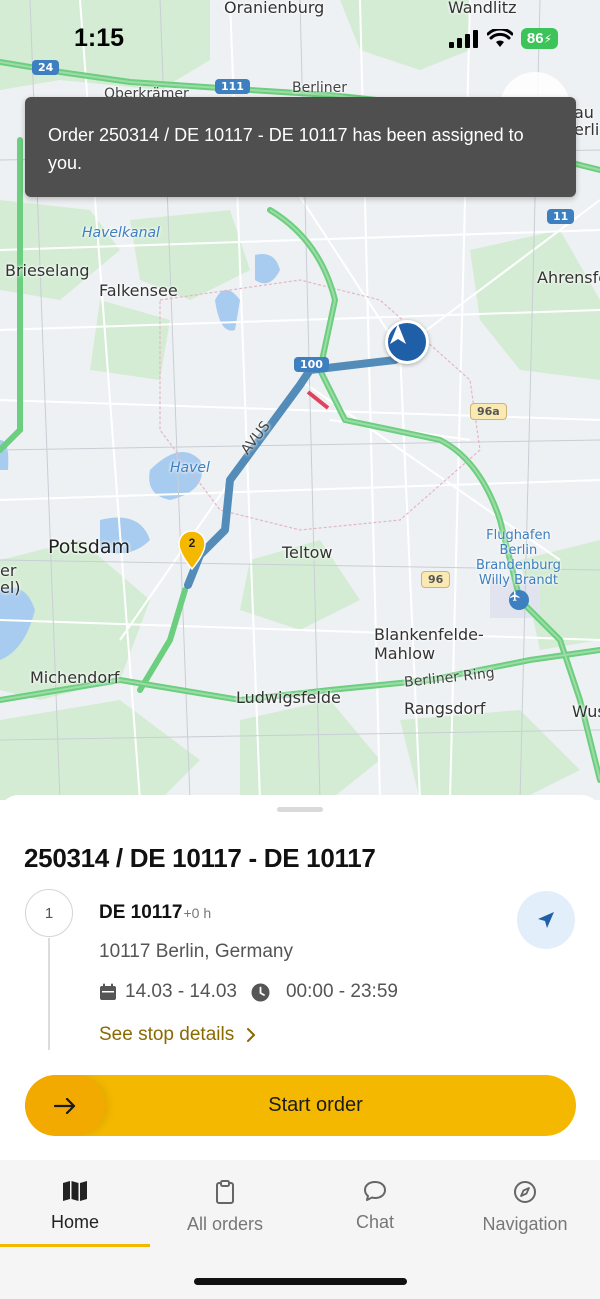  I want to click on chevron-right-icon, so click(251, 1035).